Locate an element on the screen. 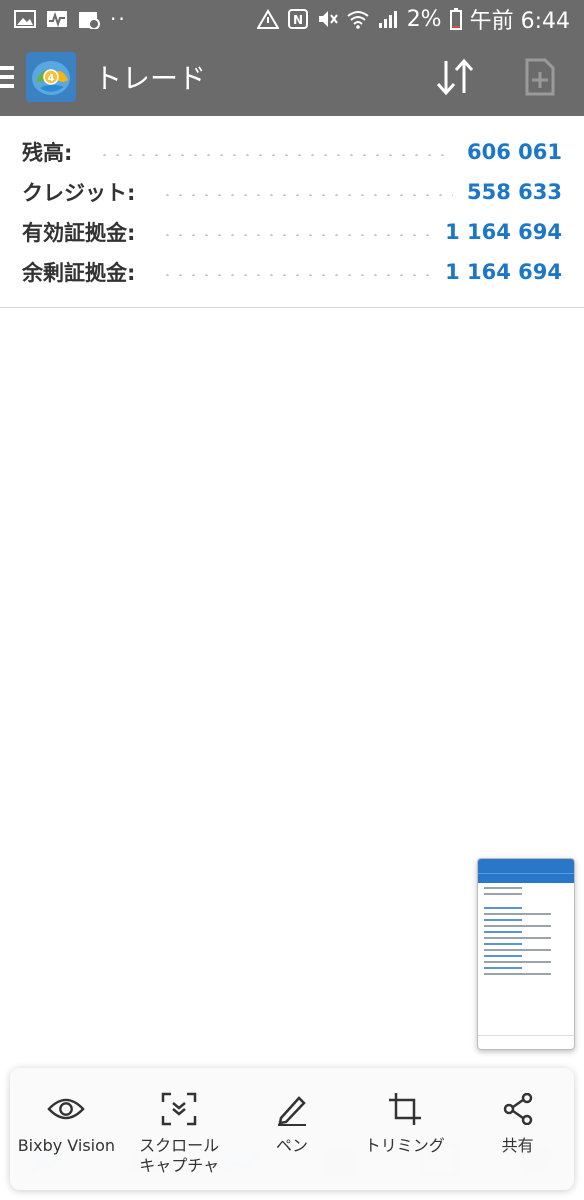 Image resolution: width=584 pixels, height=1200 pixels. tool-label: ペン is located at coordinates (291, 1145).